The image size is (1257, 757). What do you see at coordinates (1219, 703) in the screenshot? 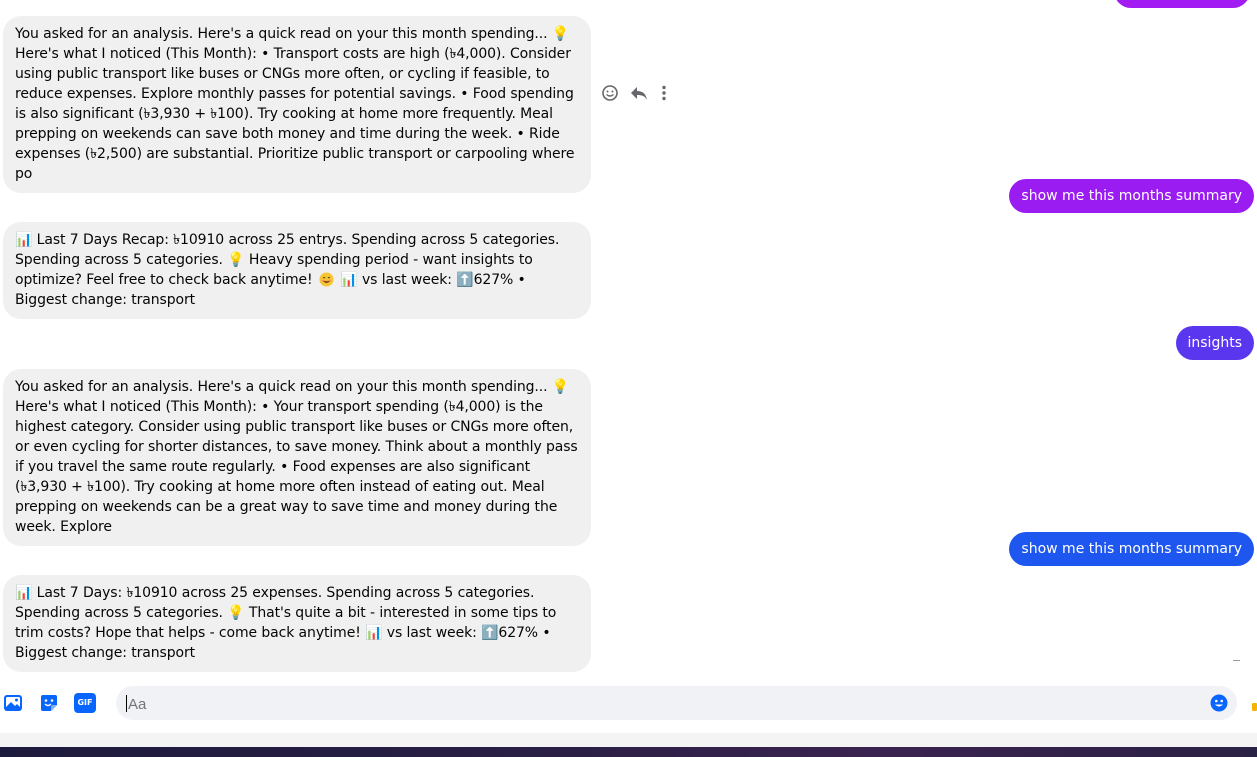
I see `emoji-icon` at bounding box center [1219, 703].